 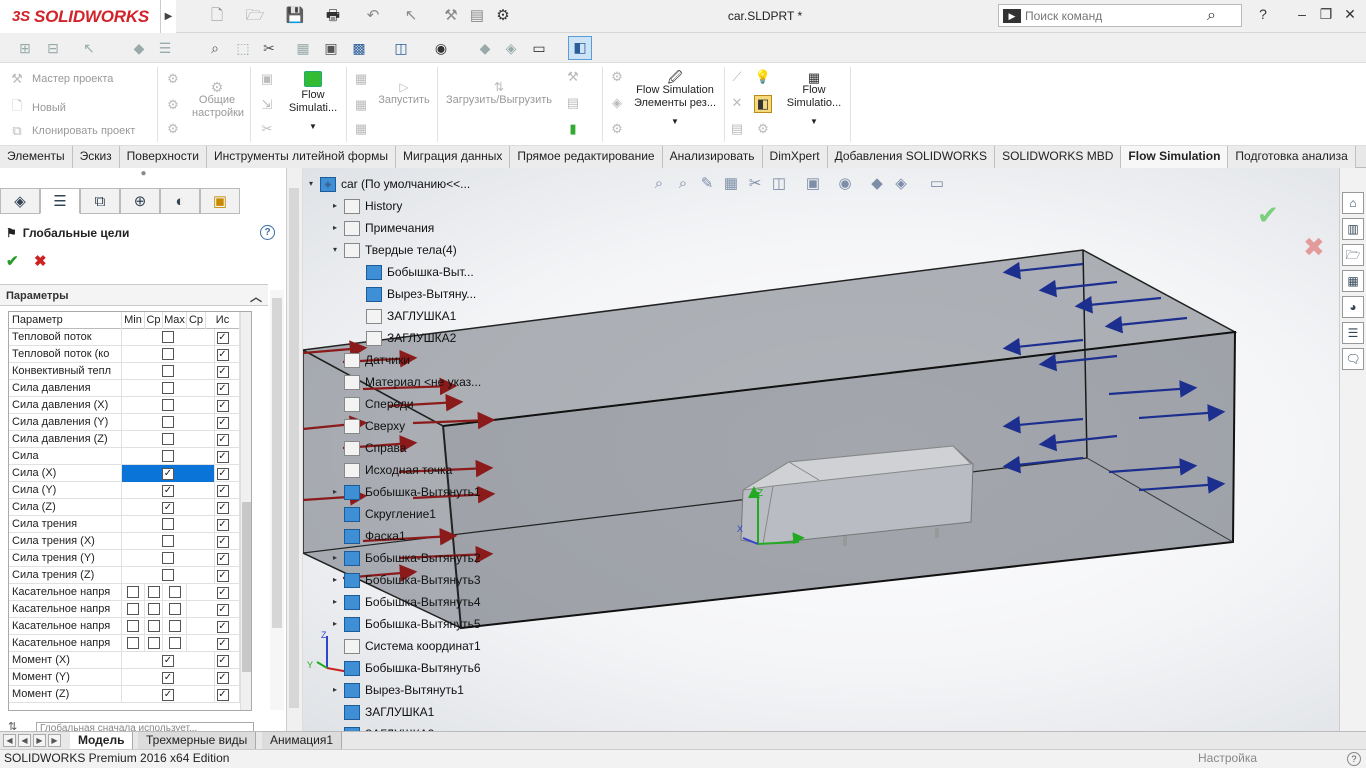 I want to click on undo-icon: ↶, so click(x=373, y=16).